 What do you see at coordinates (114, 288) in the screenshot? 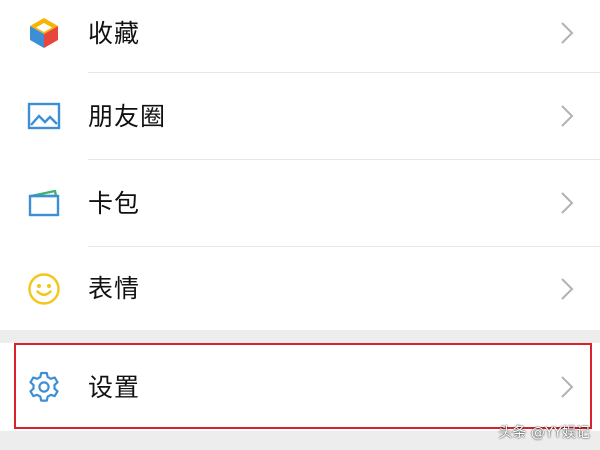
I see `menu-item-label: 表情` at bounding box center [114, 288].